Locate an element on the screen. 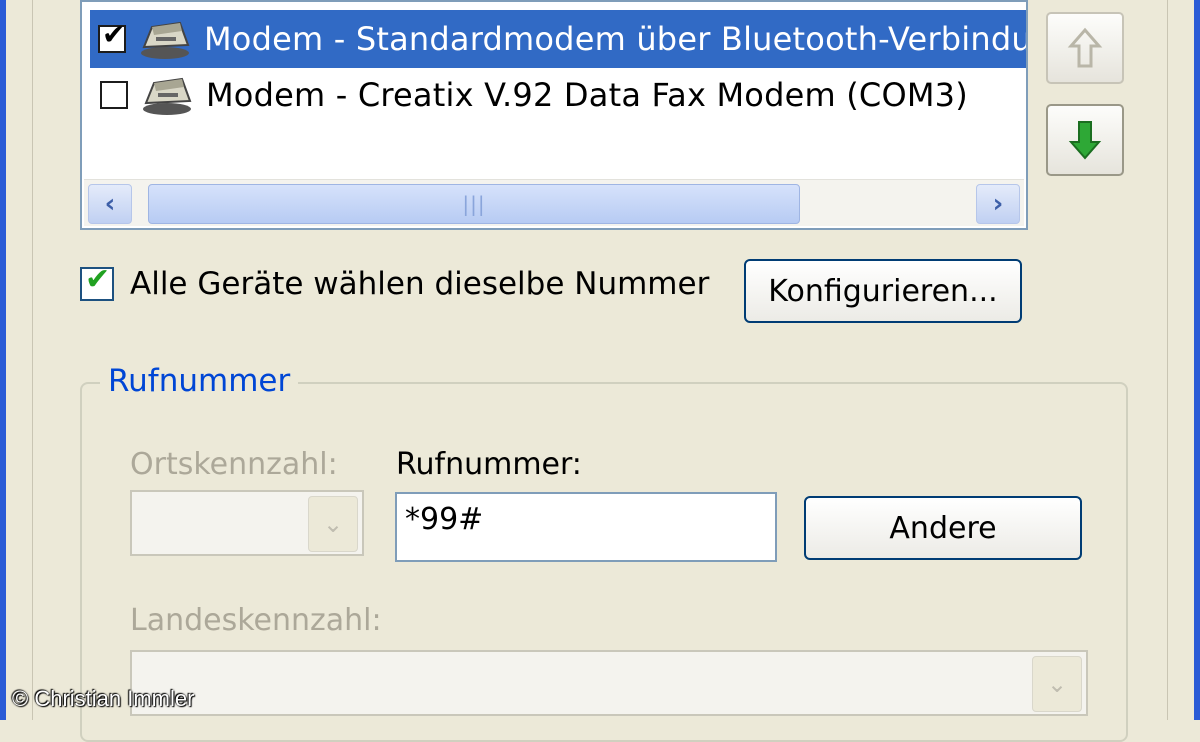 This screenshot has height=742, width=1200. all-devices-checkbox: ✔ is located at coordinates (97, 281).